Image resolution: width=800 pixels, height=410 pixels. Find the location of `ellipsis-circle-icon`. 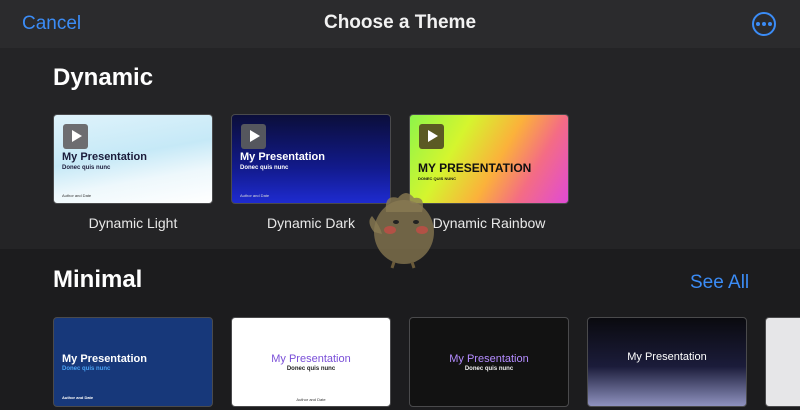

ellipsis-circle-icon is located at coordinates (764, 24).